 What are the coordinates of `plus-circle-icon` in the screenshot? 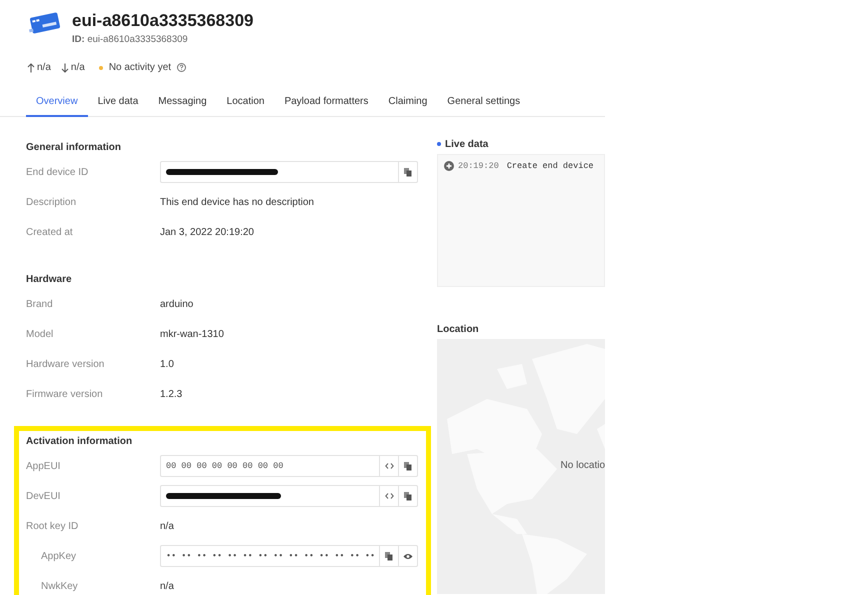 It's located at (449, 166).